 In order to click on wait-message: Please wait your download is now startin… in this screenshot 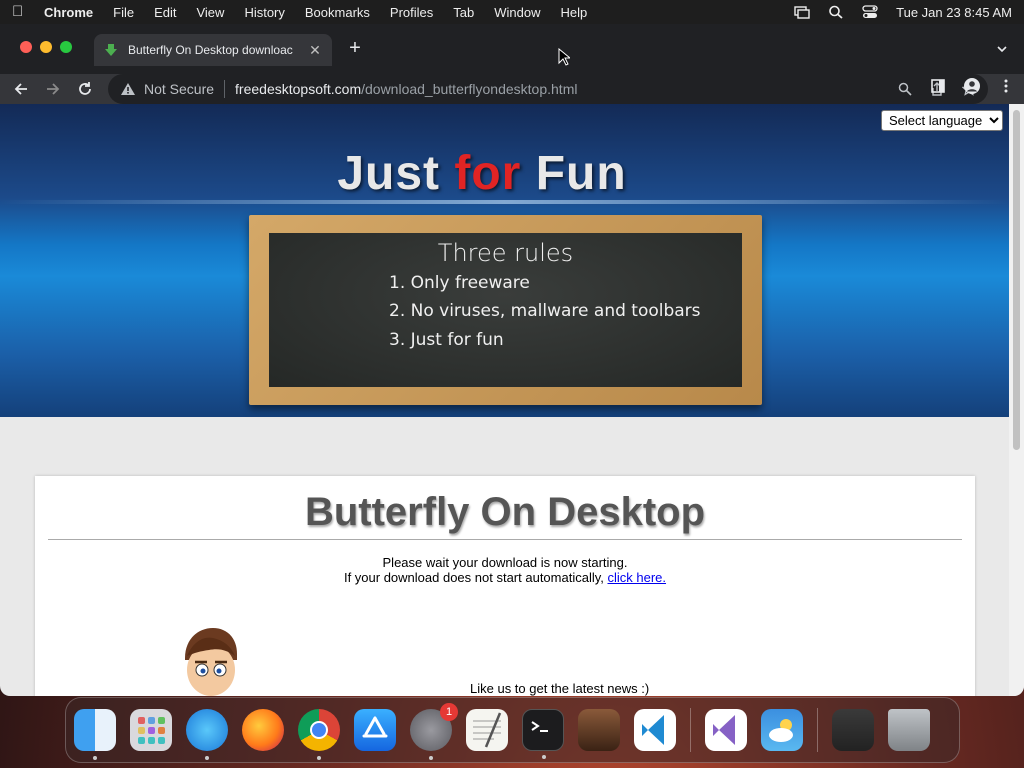, I will do `click(505, 562)`.